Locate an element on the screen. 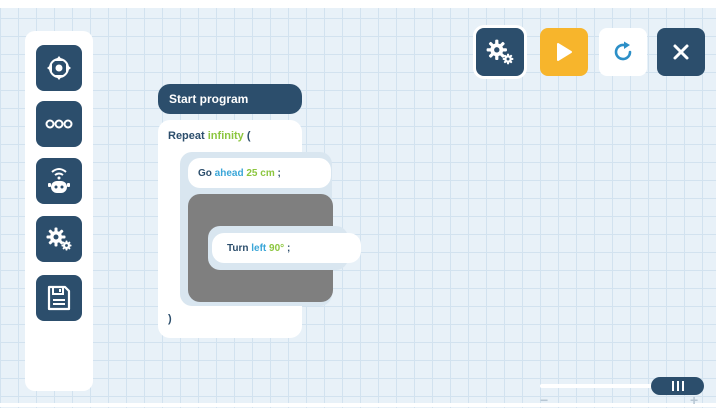 The width and height of the screenshot is (716, 408). robot-icon is located at coordinates (59, 180).